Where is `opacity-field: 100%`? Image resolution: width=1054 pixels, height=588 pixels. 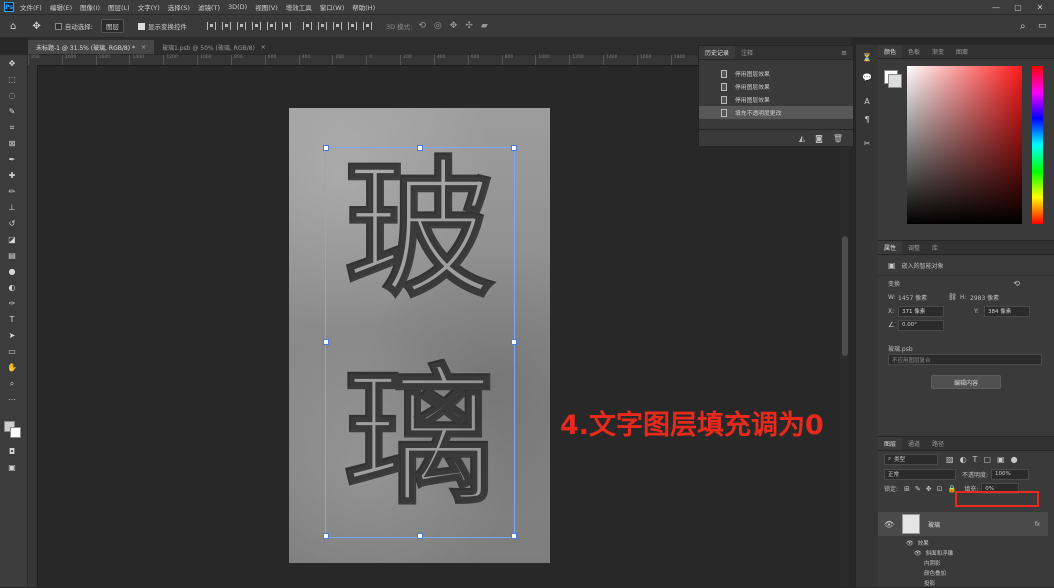
opacity-field: 100% is located at coordinates (1010, 474).